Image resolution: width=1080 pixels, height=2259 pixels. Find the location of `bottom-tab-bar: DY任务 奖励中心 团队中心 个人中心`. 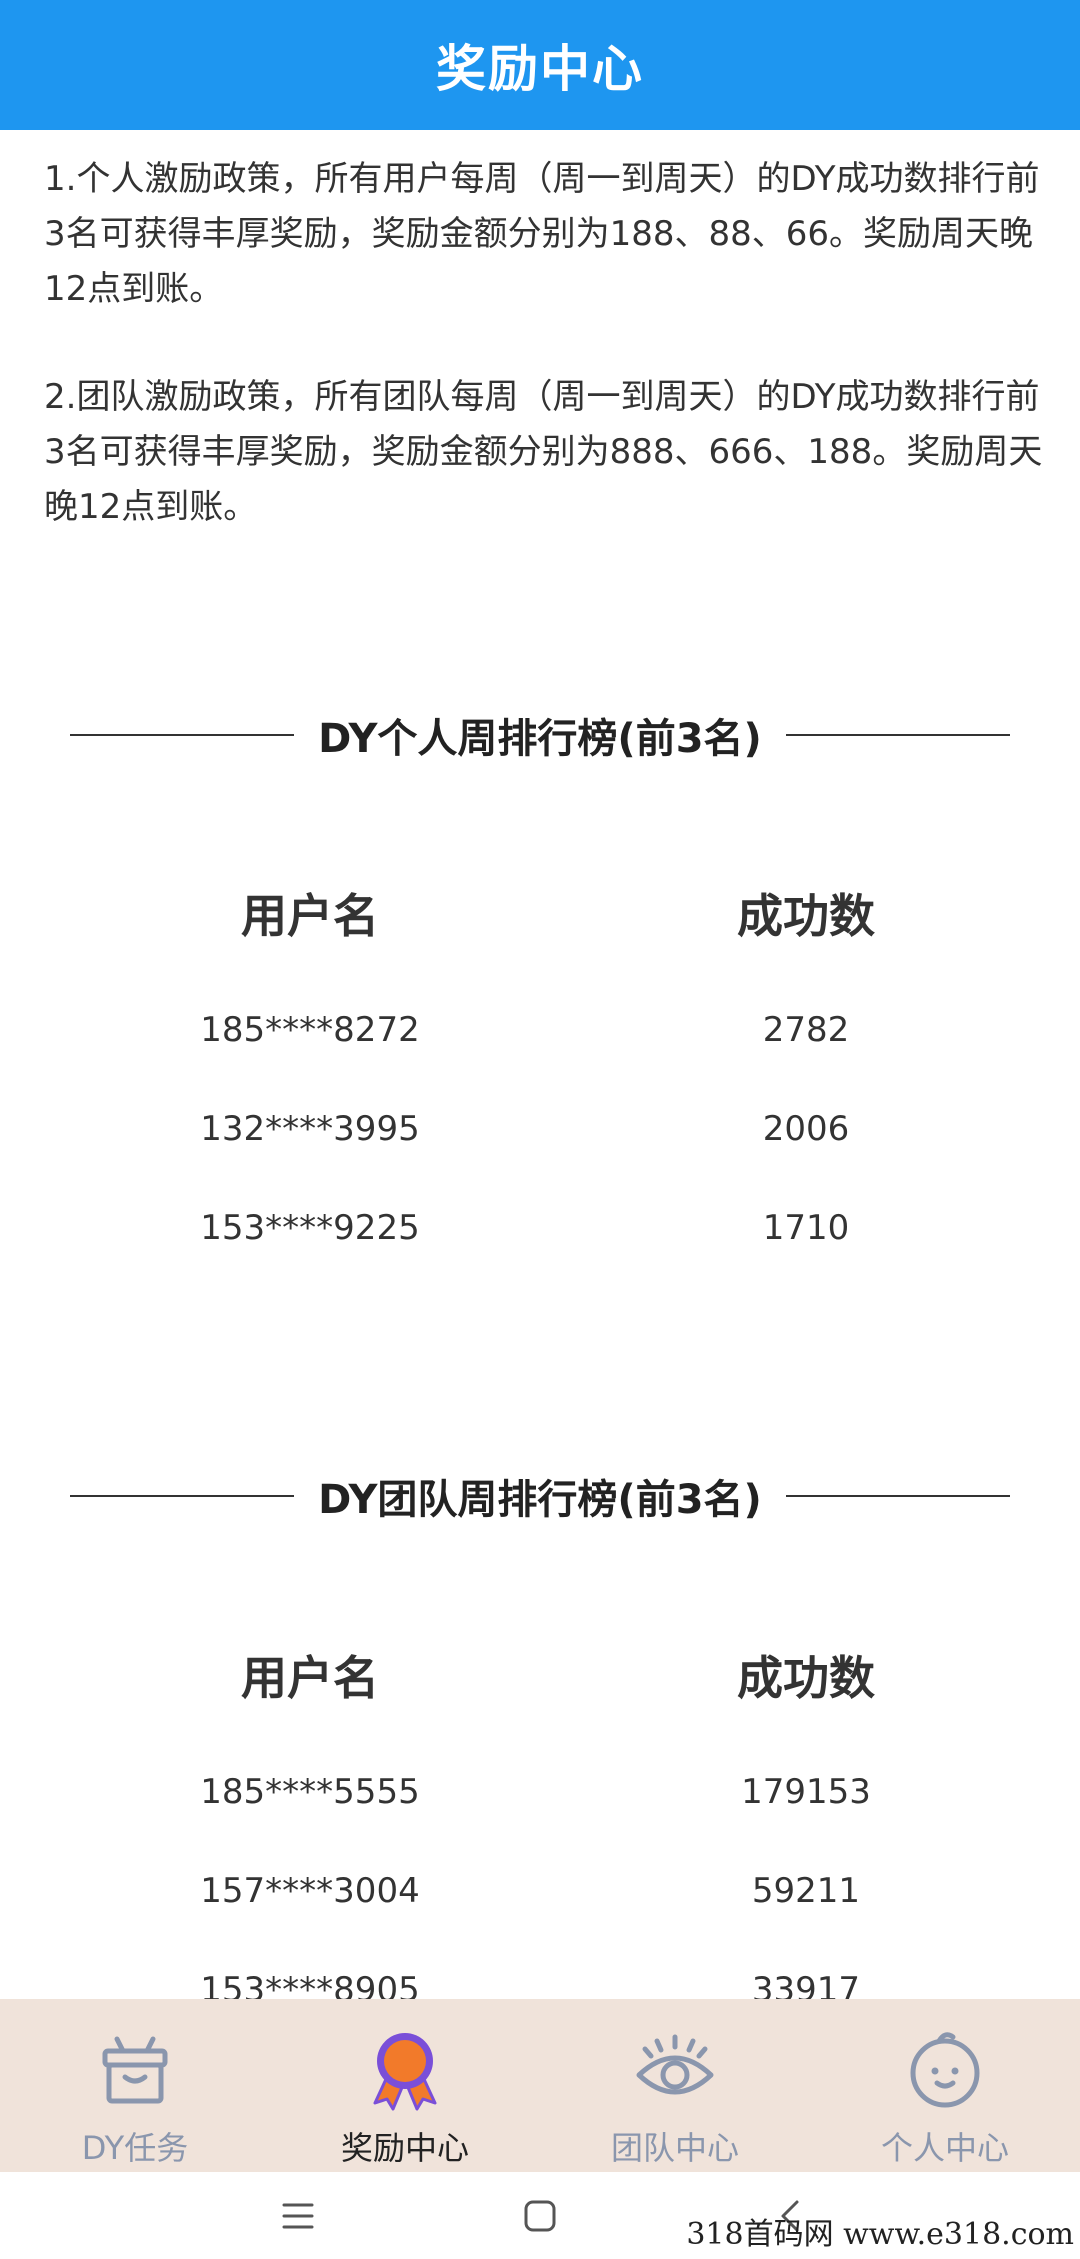

bottom-tab-bar: DY任务 奖励中心 团队中心 个人中心 is located at coordinates (540, 2085).